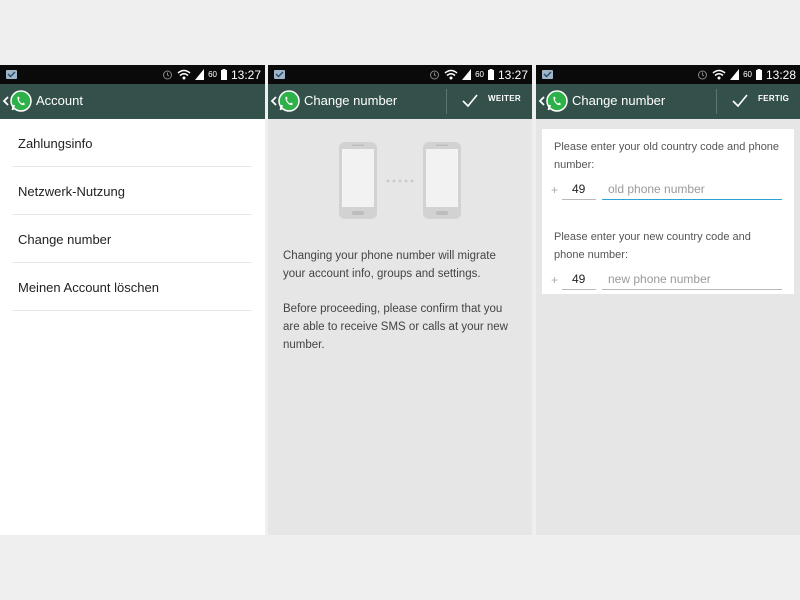  I want to click on placeholder: old phone number, so click(656, 189).